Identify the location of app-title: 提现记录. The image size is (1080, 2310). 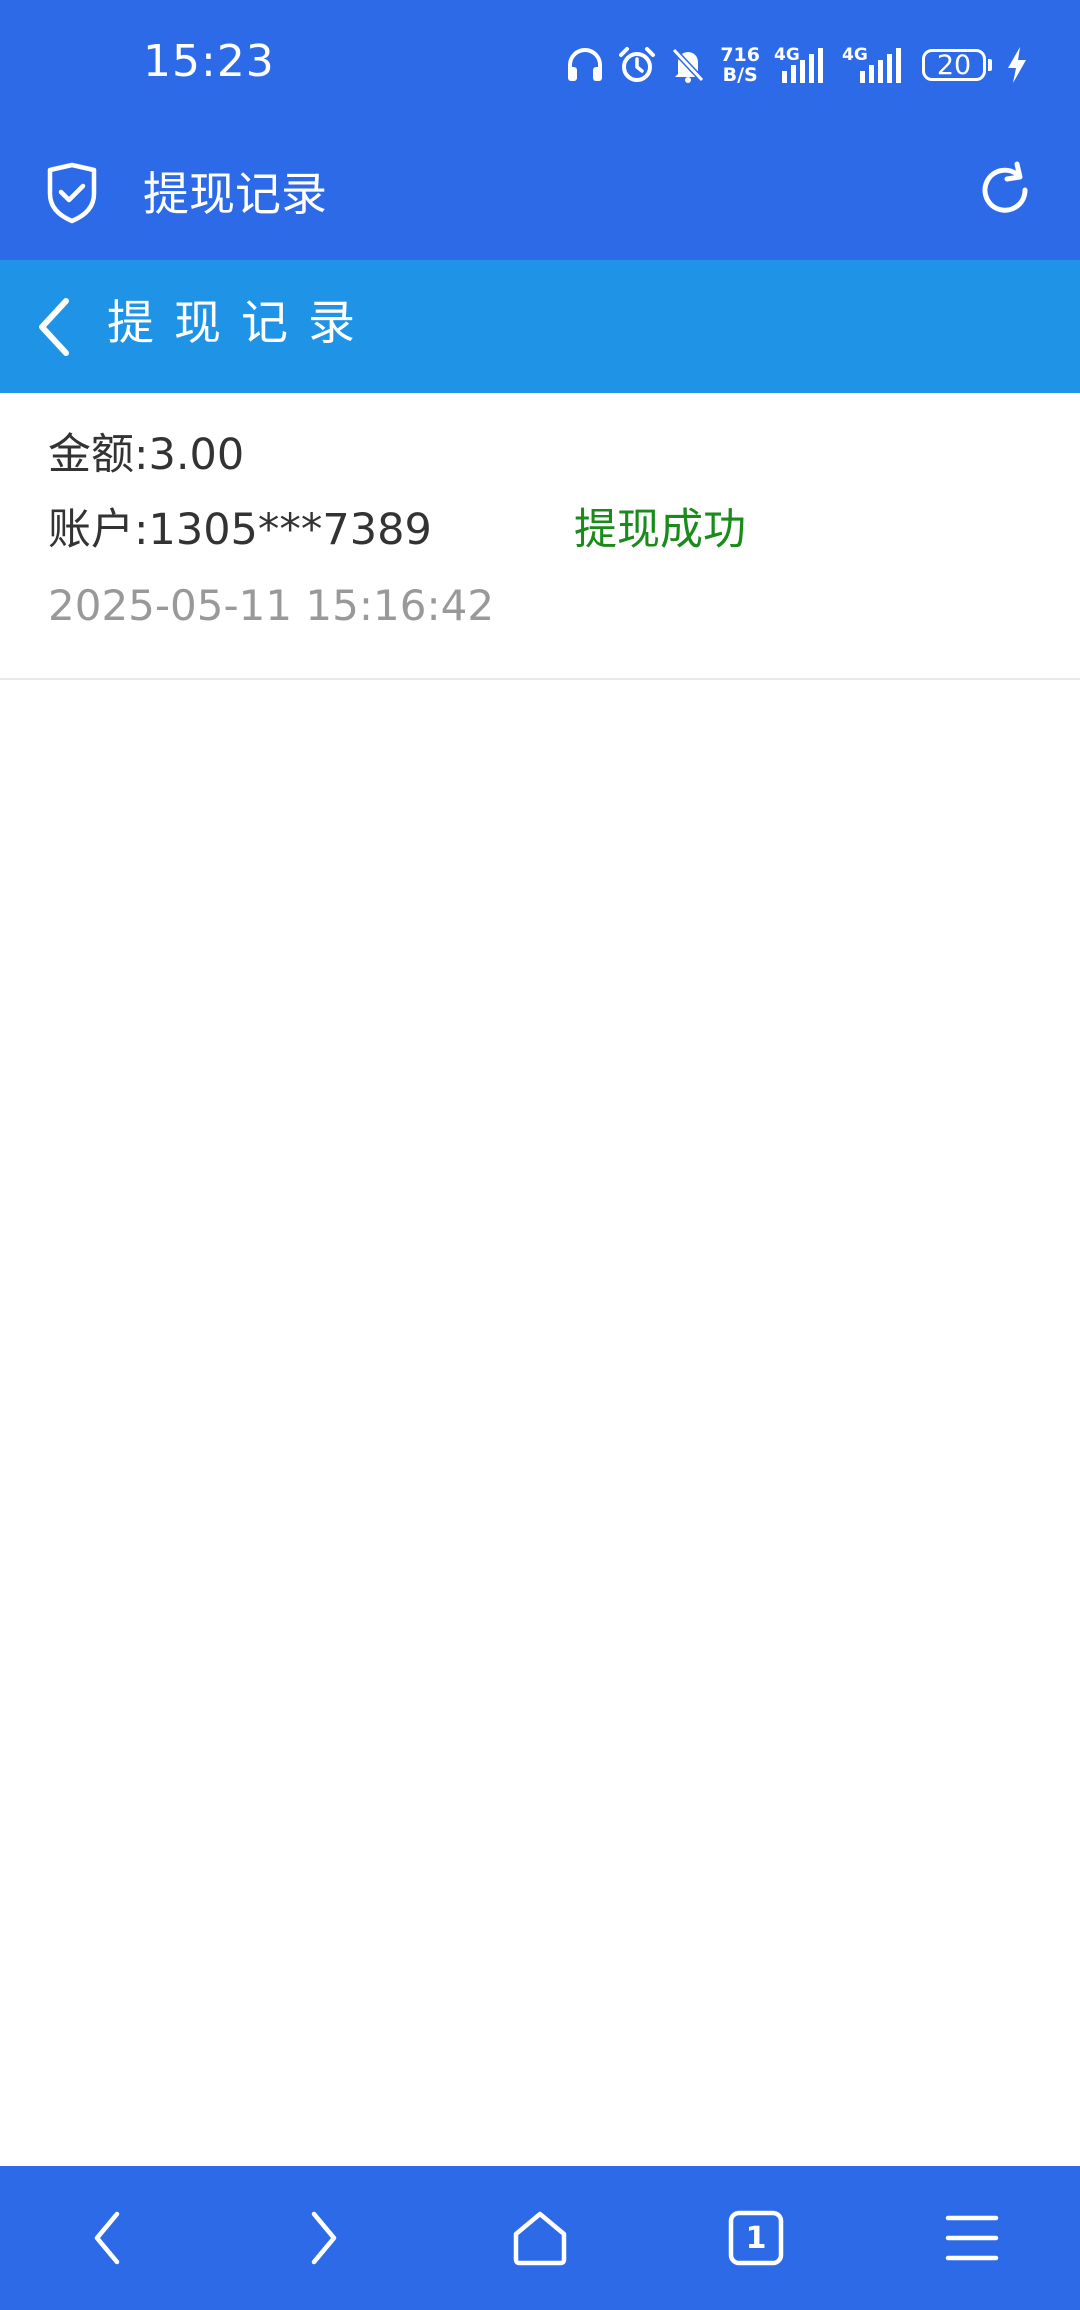
(235, 194).